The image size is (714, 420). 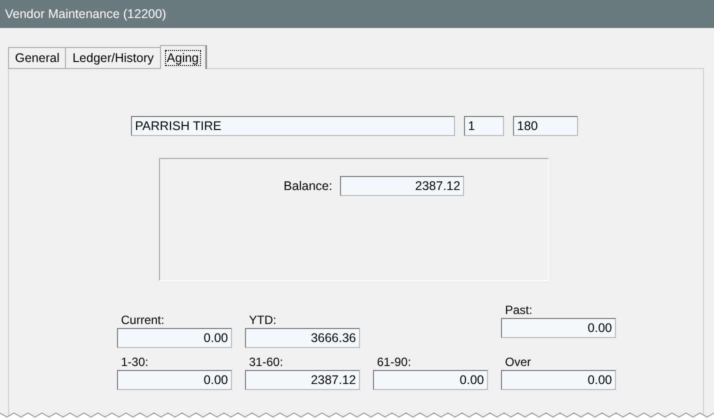 What do you see at coordinates (402, 186) in the screenshot?
I see `balance-field: 2387.12` at bounding box center [402, 186].